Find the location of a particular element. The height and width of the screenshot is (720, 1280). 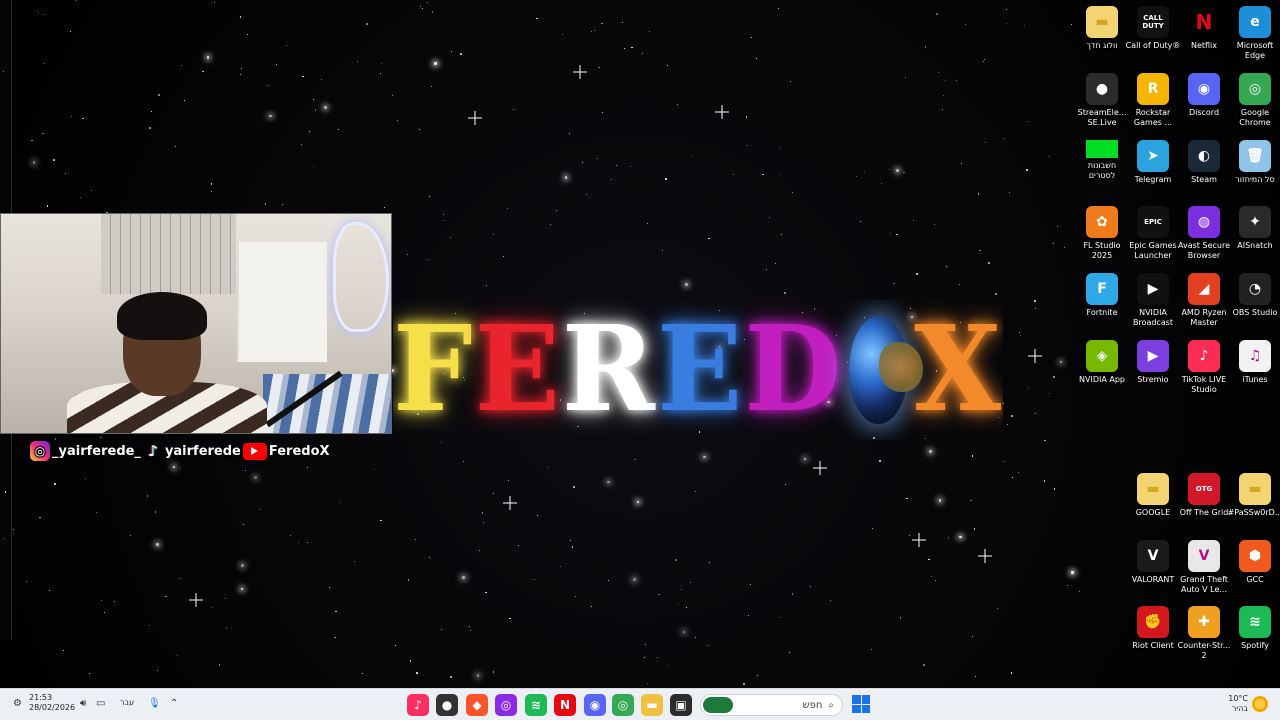

desktop-shortcut: ✊ Riot Client is located at coordinates (1153, 628).